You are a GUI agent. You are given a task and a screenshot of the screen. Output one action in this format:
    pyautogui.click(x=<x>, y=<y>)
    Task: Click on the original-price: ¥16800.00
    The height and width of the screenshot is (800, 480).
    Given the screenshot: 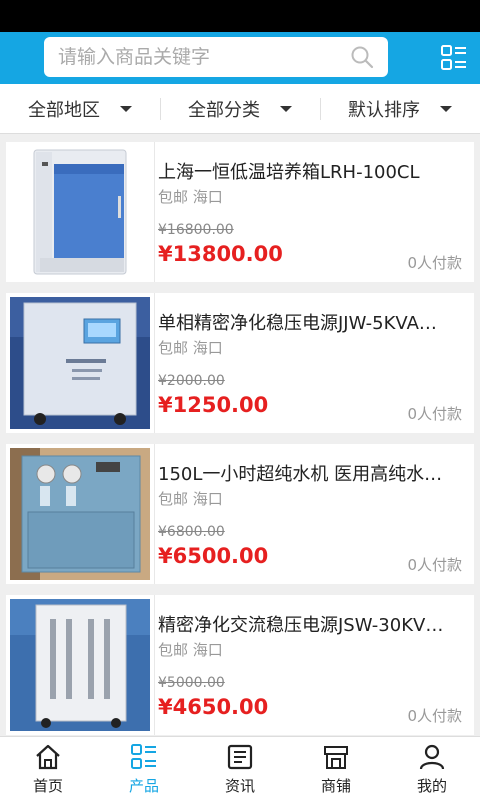 What is the action you would take?
    pyautogui.click(x=196, y=230)
    